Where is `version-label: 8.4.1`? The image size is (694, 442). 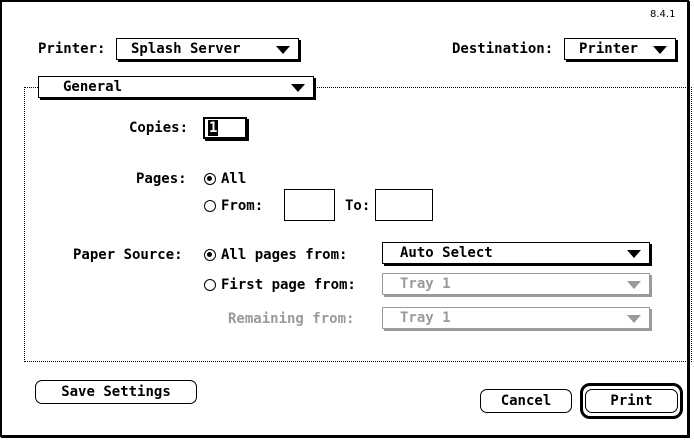
version-label: 8.4.1 is located at coordinates (663, 14).